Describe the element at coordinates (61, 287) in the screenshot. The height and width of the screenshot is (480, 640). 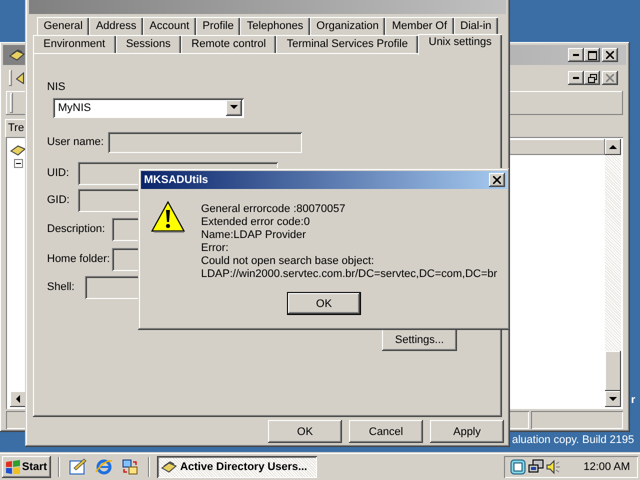
I see `field-label: Shell:` at that location.